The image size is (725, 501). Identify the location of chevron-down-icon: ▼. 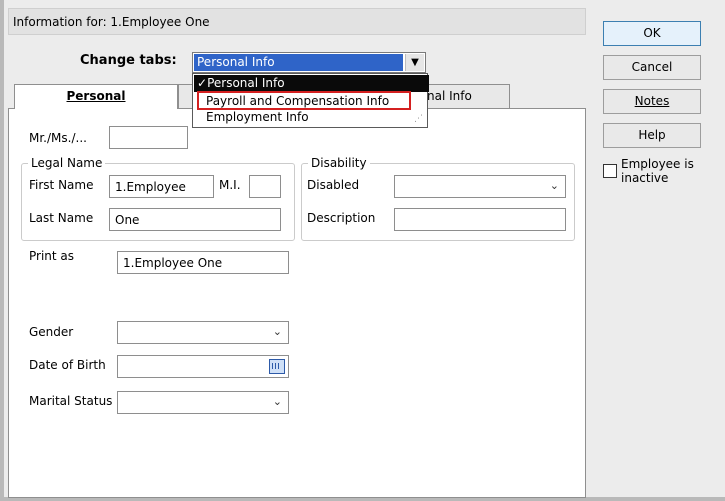
(414, 62).